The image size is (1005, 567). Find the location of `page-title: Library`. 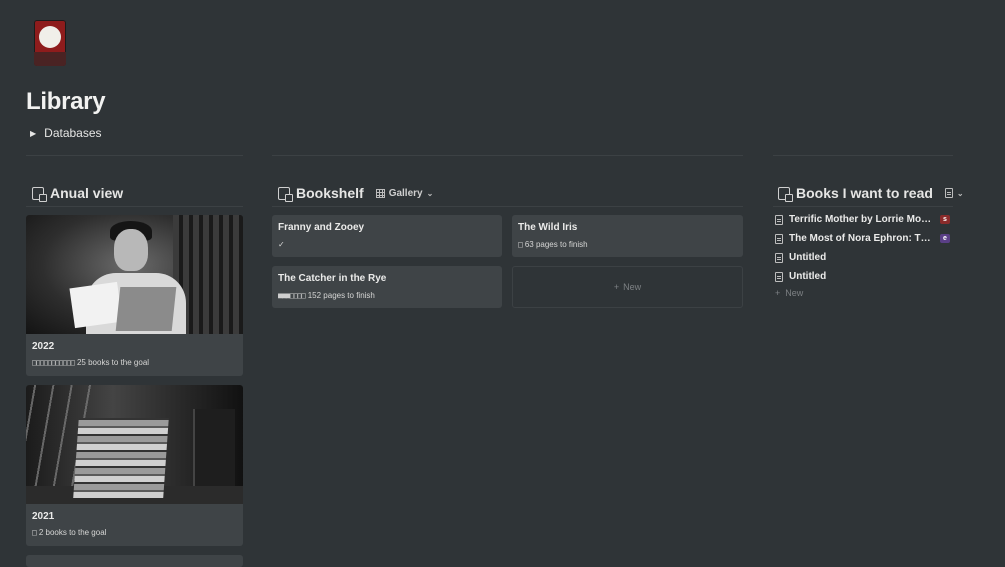

page-title: Library is located at coordinates (66, 101).